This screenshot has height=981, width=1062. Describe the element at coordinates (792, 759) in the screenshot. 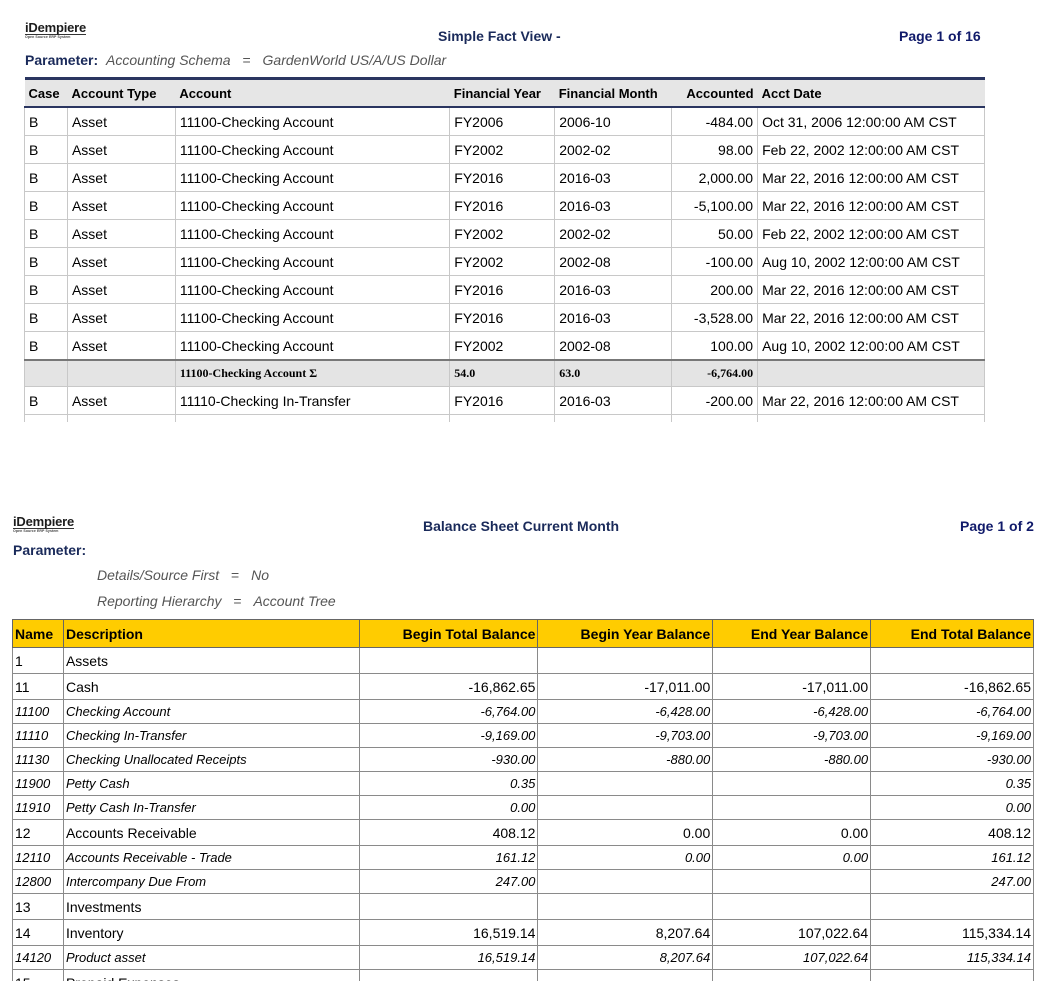

I see `table-cell: -880.00` at that location.